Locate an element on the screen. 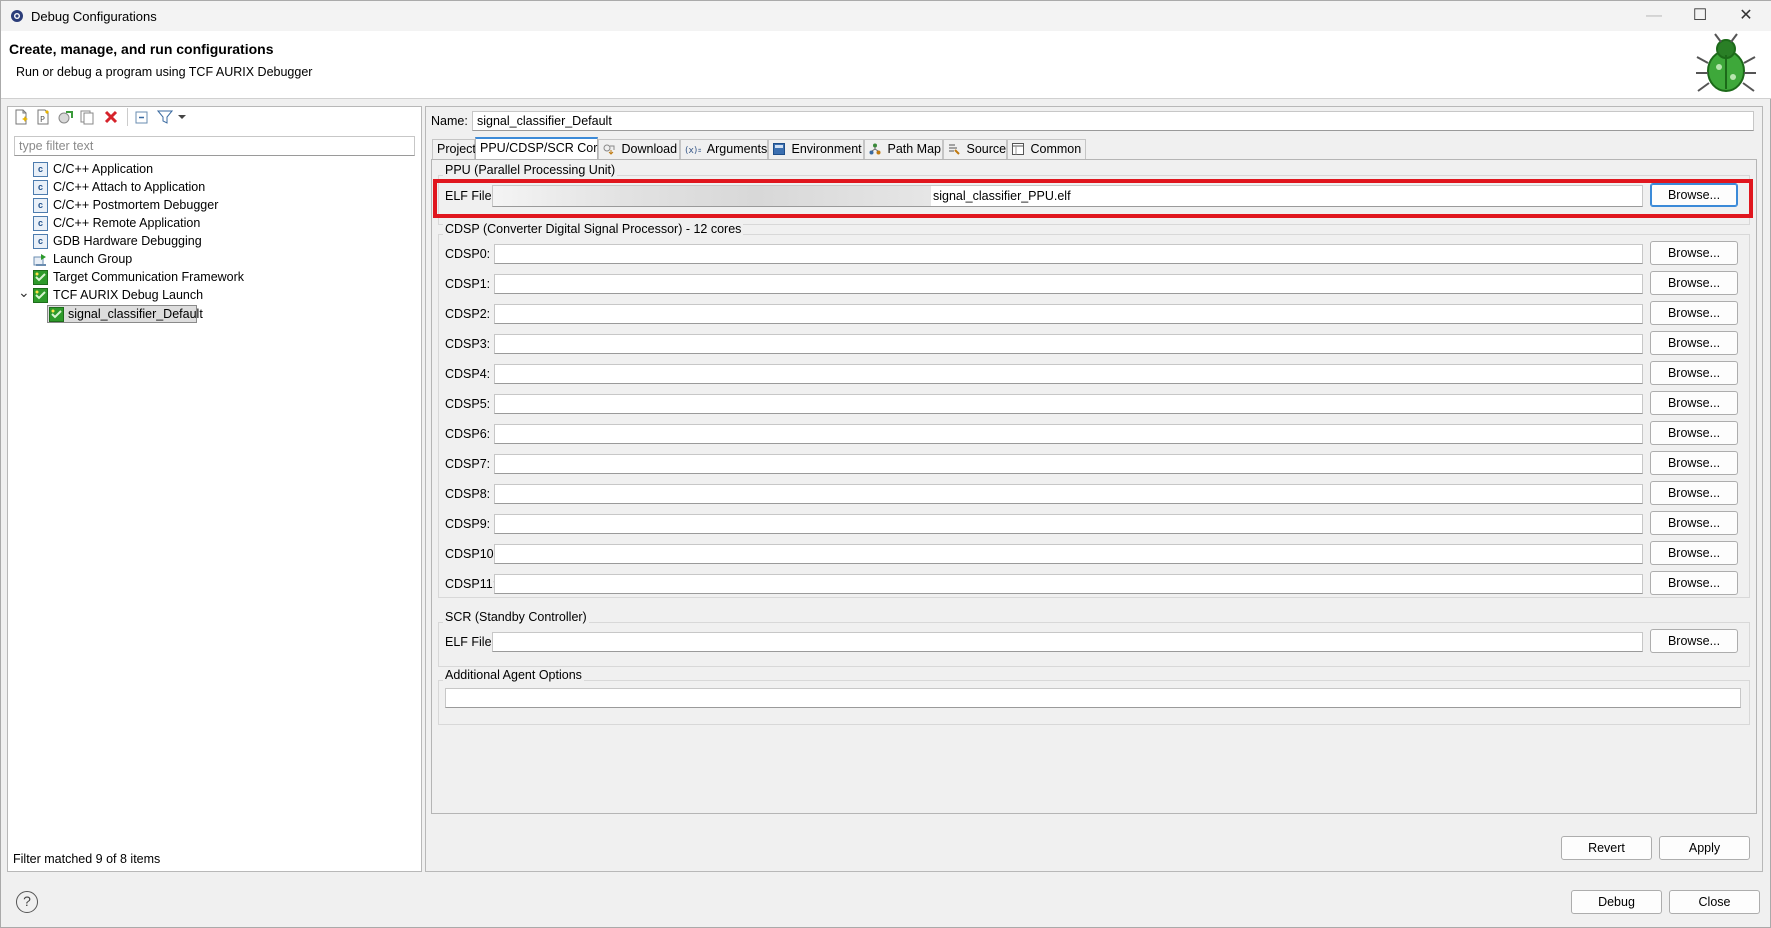 The width and height of the screenshot is (1771, 928). tree-item-signal-classifier: signal_classifier_Default is located at coordinates (125, 314).